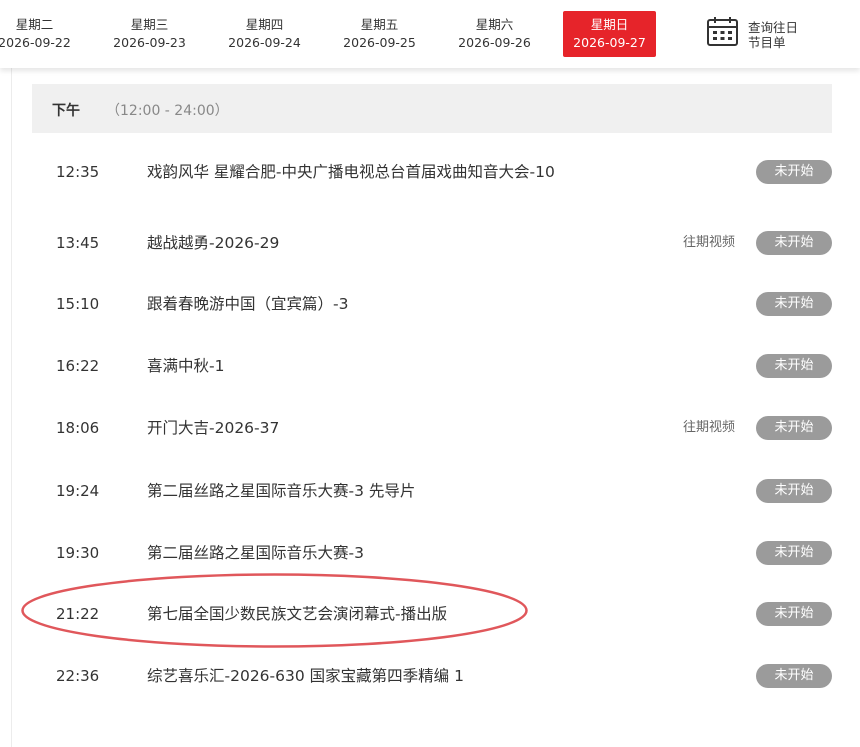 The height and width of the screenshot is (747, 860). I want to click on date-tab-weekday: 星期三, so click(149, 24).